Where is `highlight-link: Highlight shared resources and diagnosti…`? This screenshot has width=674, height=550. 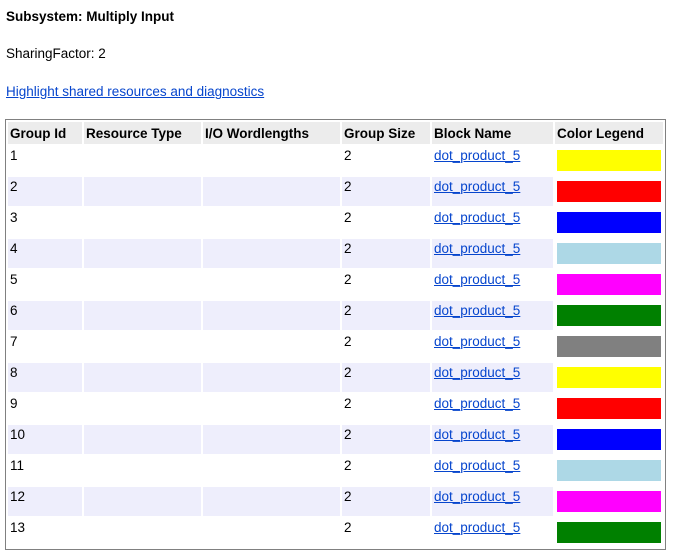
highlight-link: Highlight shared resources and diagnosti… is located at coordinates (135, 91).